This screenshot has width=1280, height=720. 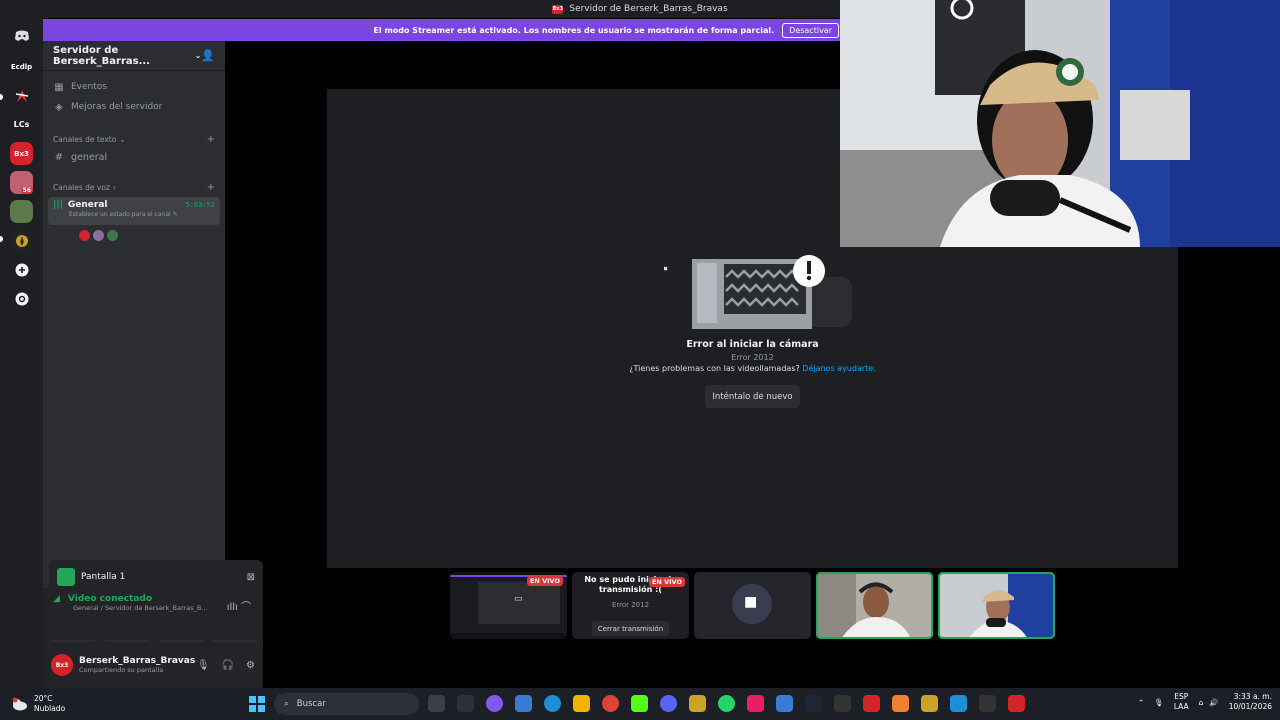 I want to click on server-header: Servidor de Berserk_Barras... ⌄ 👤, so click(x=134, y=56).